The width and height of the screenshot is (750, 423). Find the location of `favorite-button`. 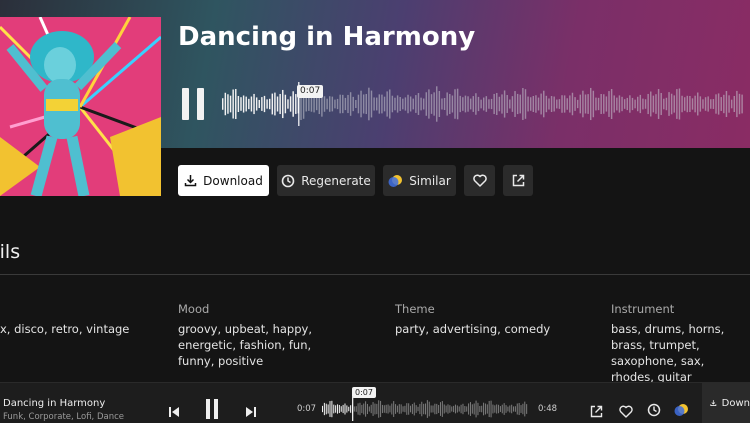

favorite-button is located at coordinates (479, 180).